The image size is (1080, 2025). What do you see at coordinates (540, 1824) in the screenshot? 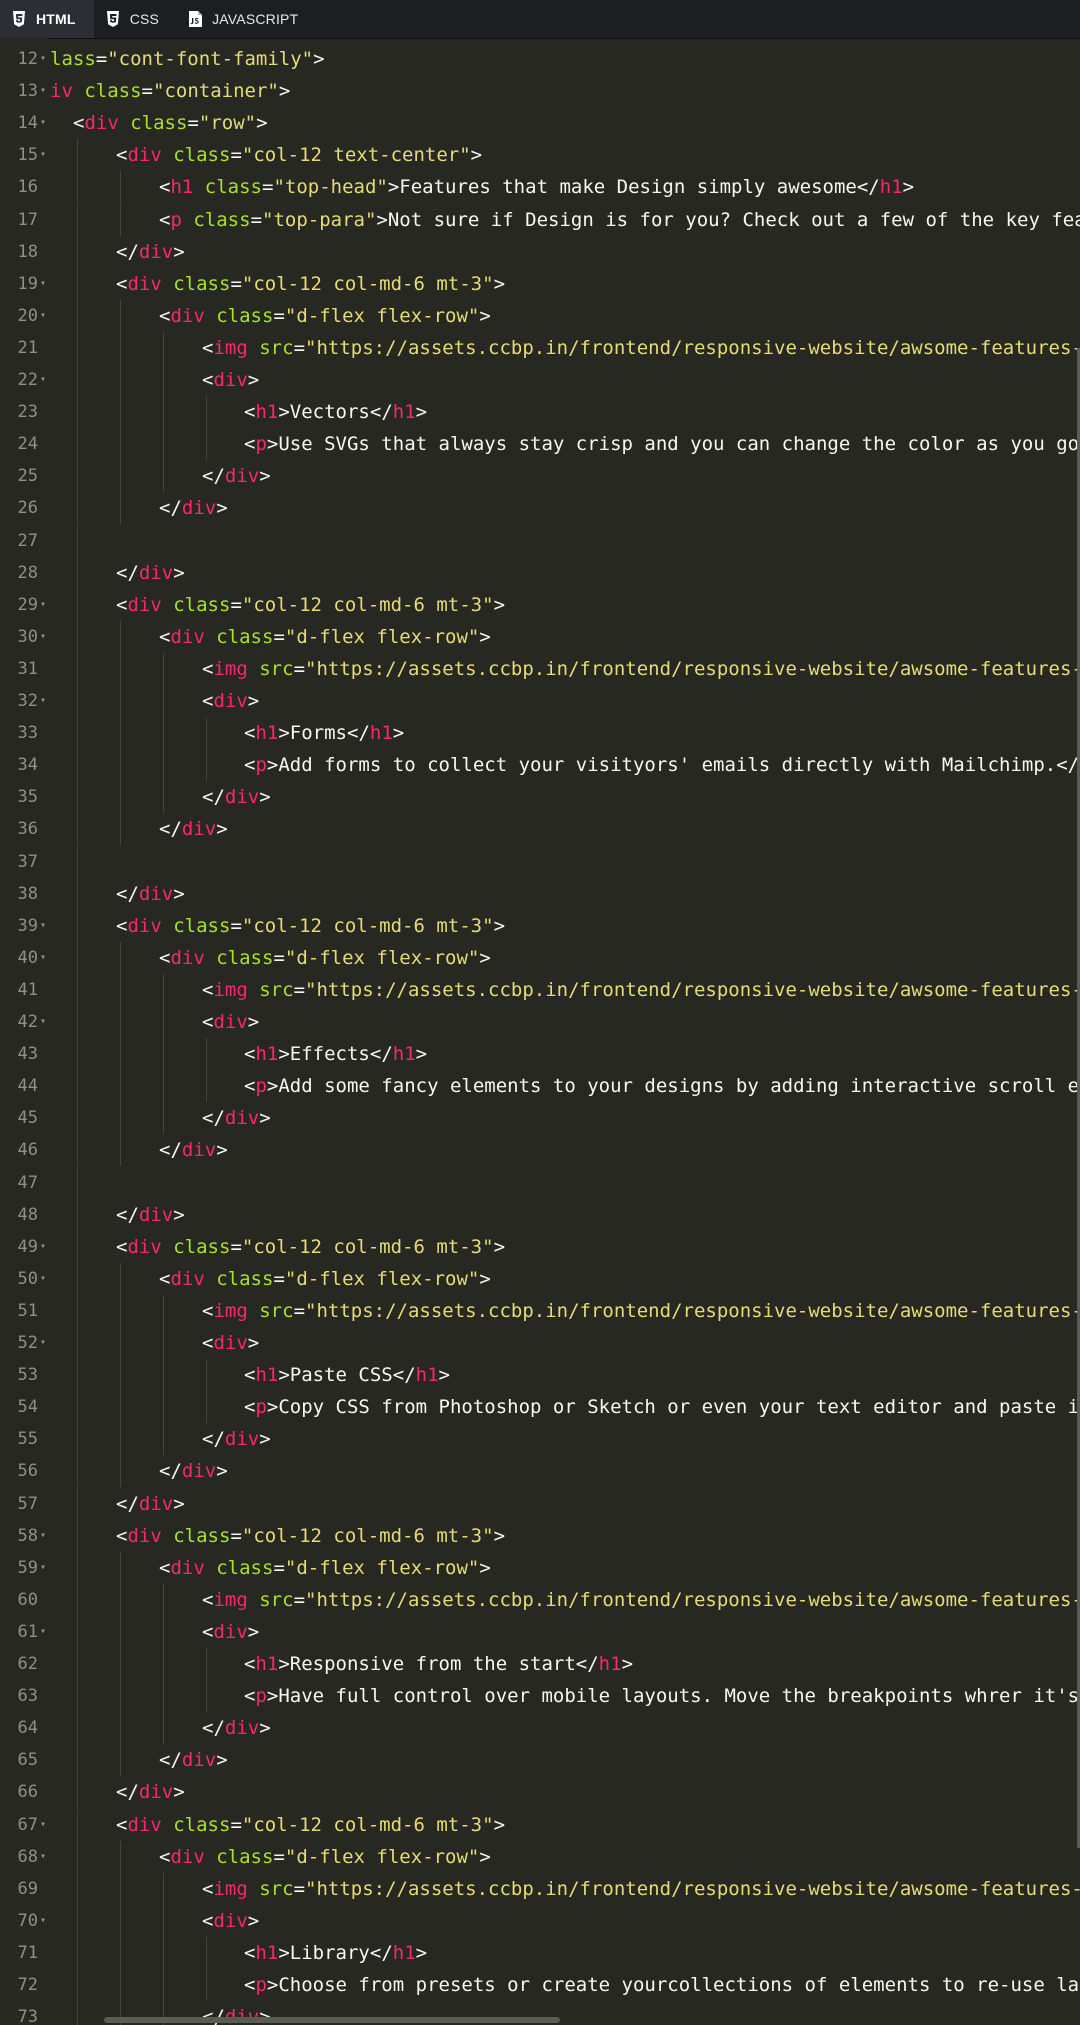
I see `code-line: 67 ▾ <div class="col-12 col-md-6 mt-3">` at bounding box center [540, 1824].